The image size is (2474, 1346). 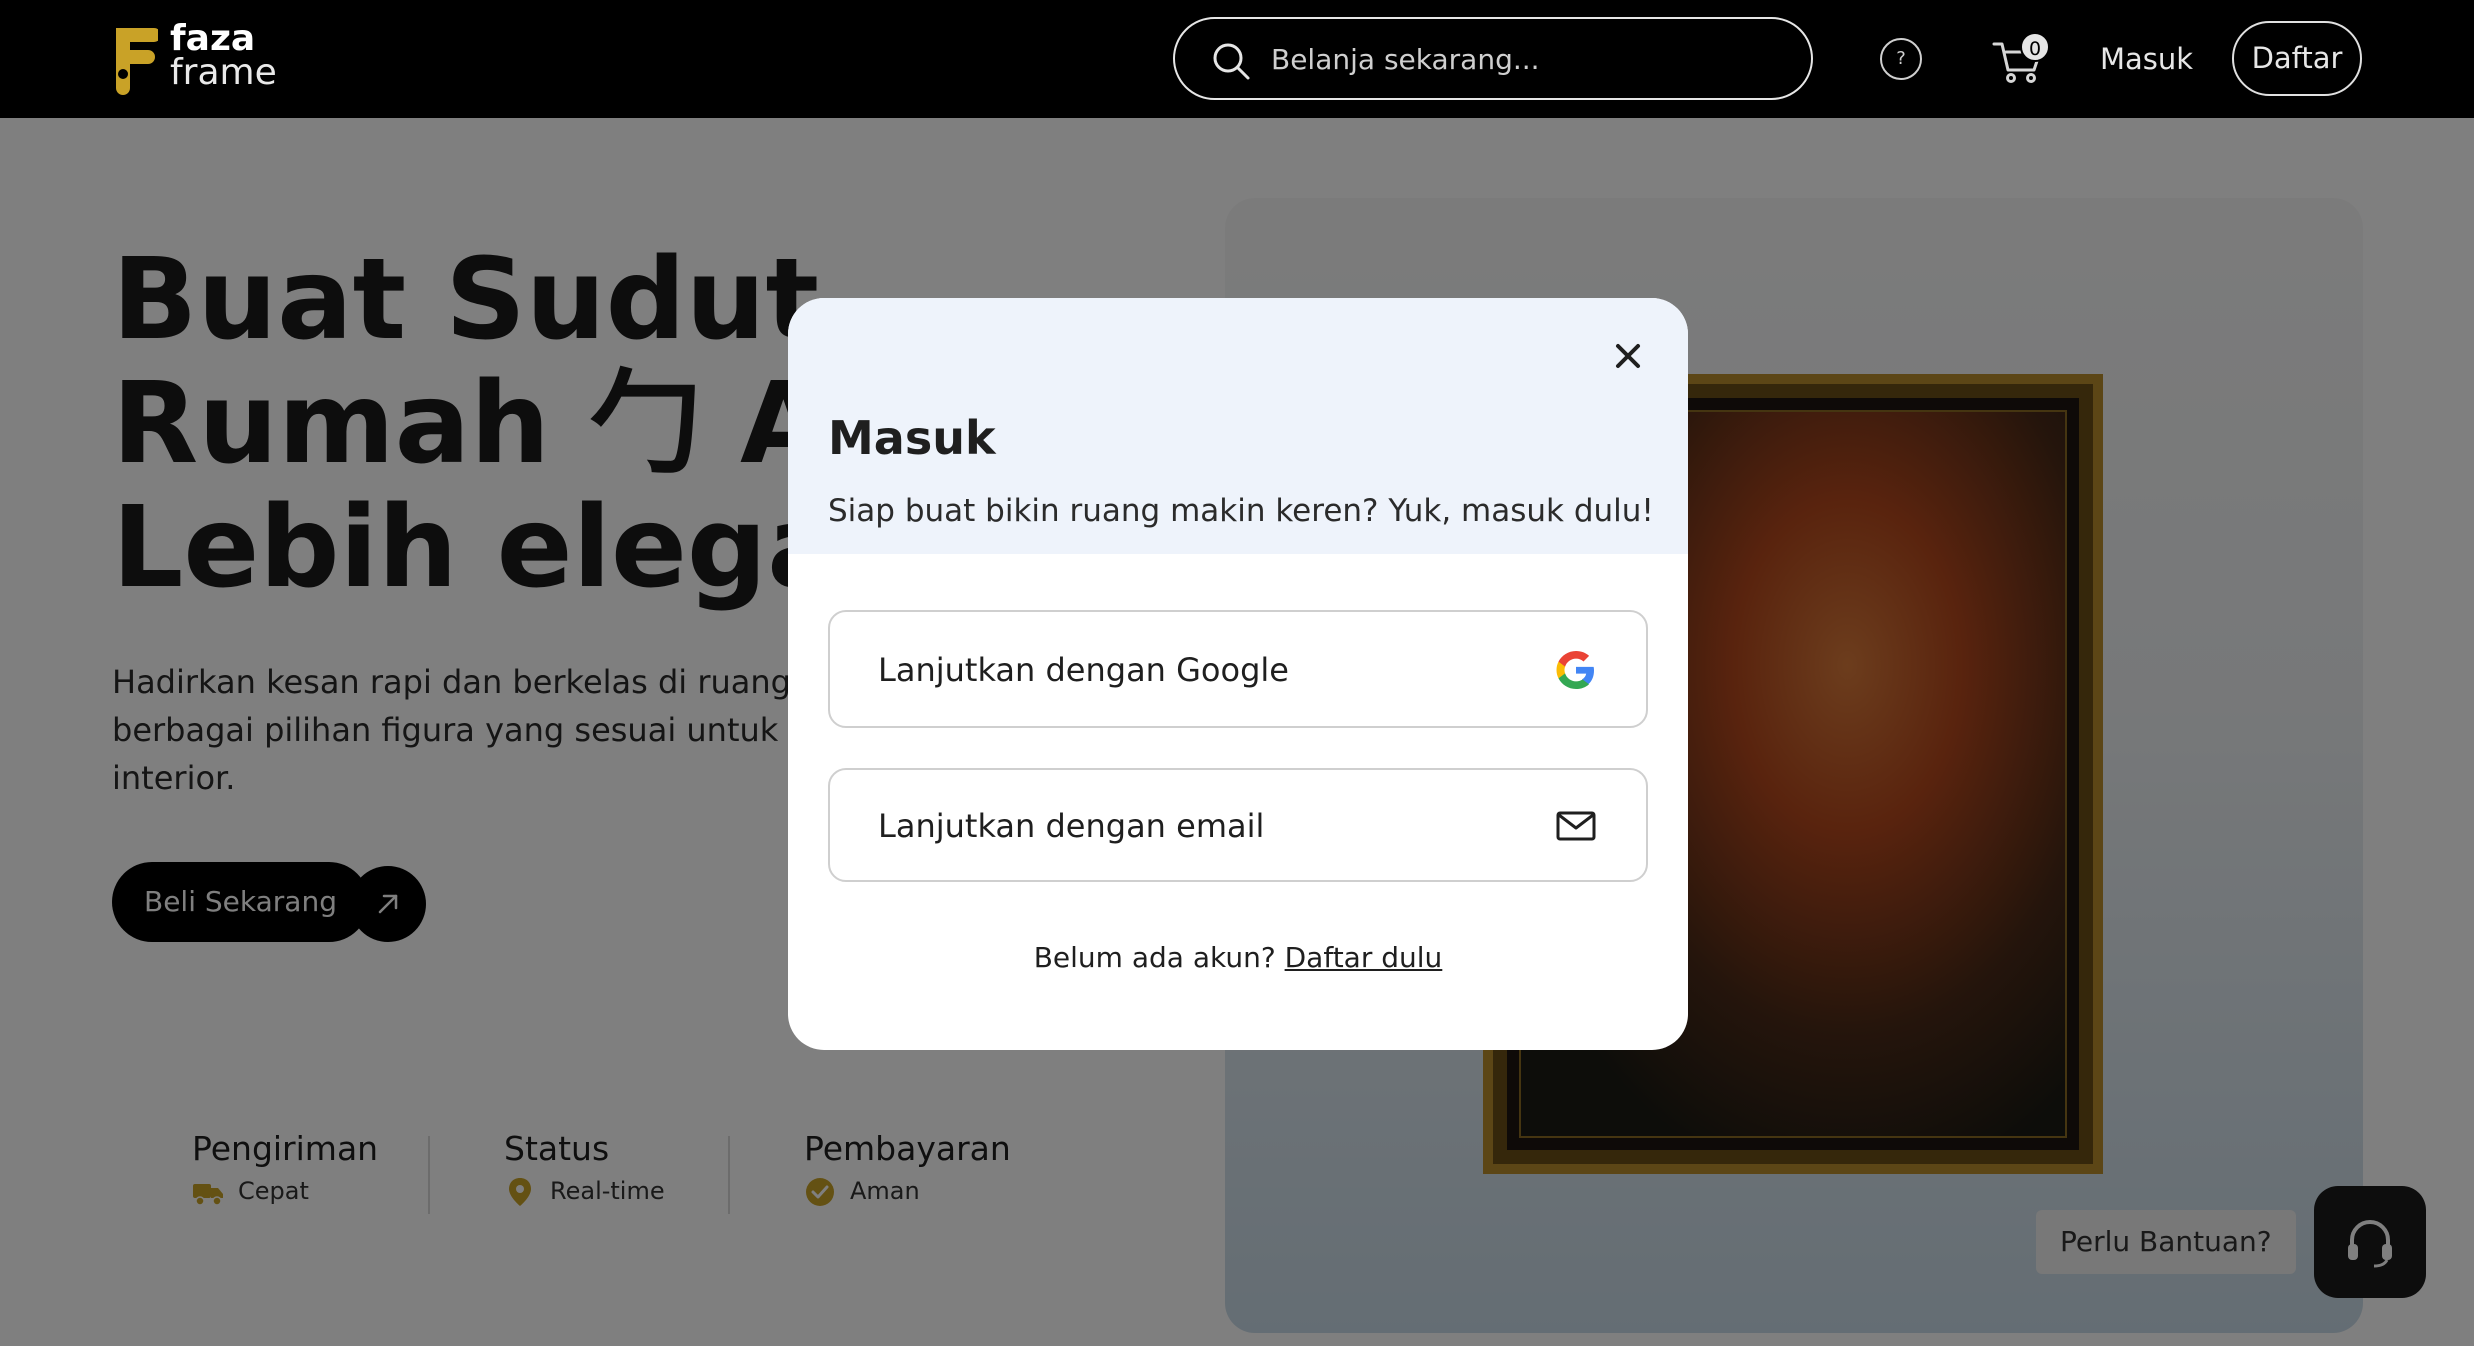 What do you see at coordinates (213, 38) in the screenshot?
I see `logo-line1: faza` at bounding box center [213, 38].